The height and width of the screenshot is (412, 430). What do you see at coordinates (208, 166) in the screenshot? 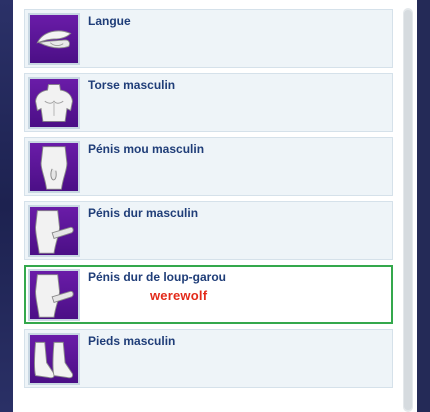
I see `list-item-penis-mou-masculin: Pénis mou masculin` at bounding box center [208, 166].